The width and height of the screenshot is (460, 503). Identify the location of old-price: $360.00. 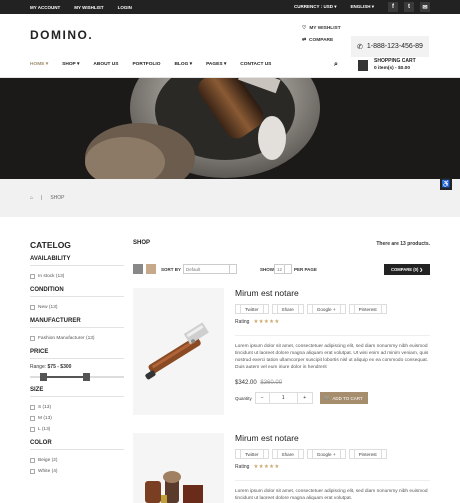
(271, 383).